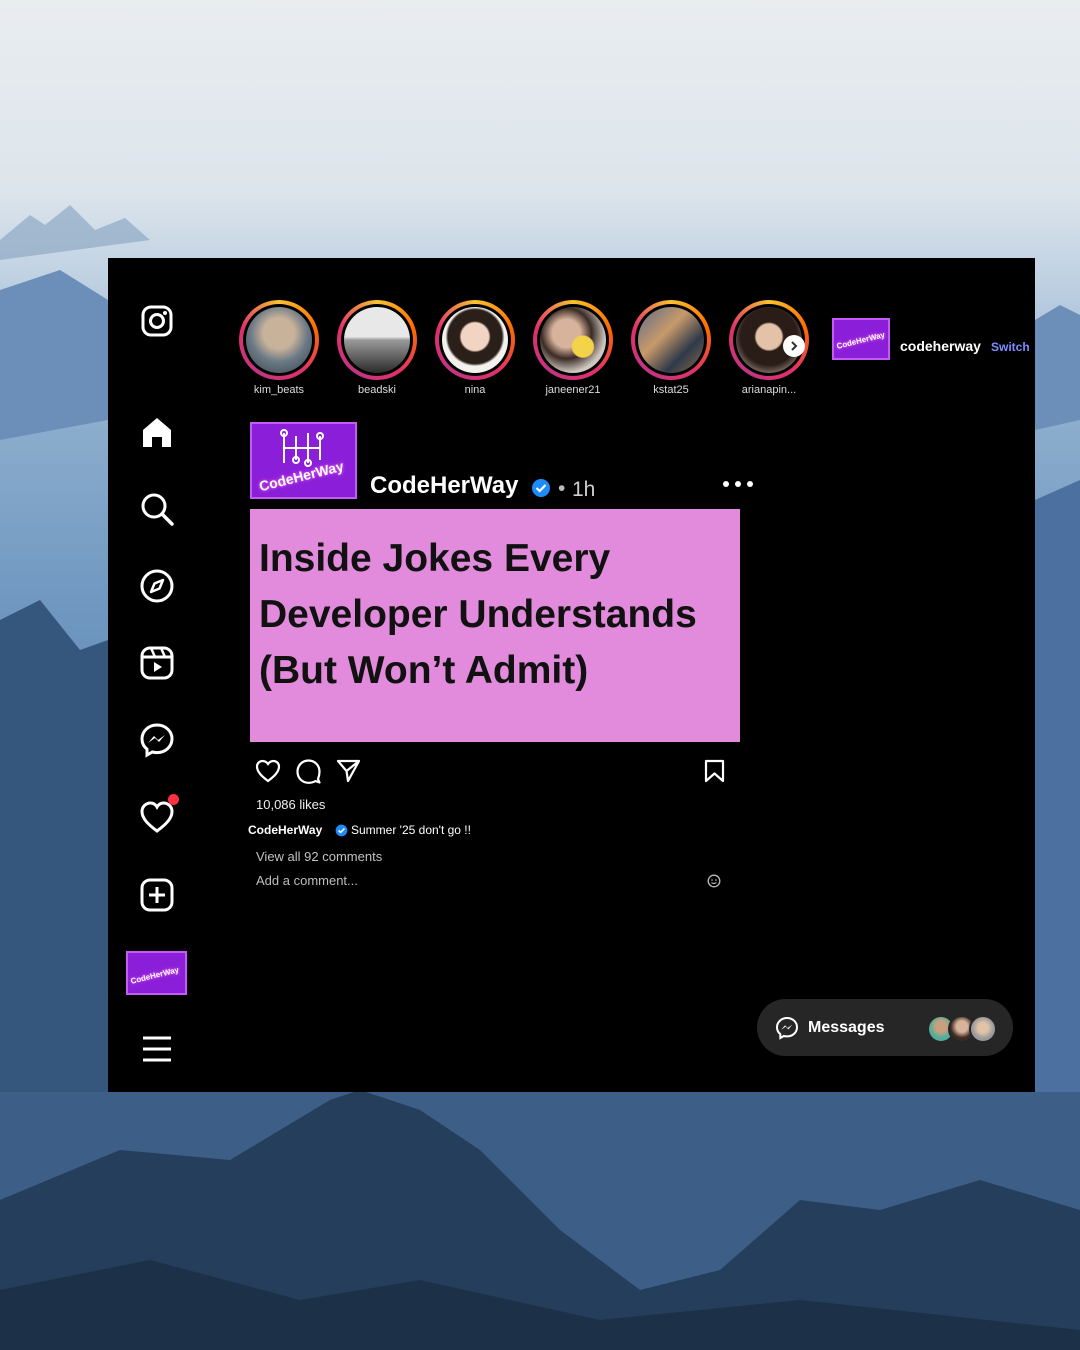  What do you see at coordinates (444, 486) in the screenshot?
I see `post-author-name: CodeHerWay` at bounding box center [444, 486].